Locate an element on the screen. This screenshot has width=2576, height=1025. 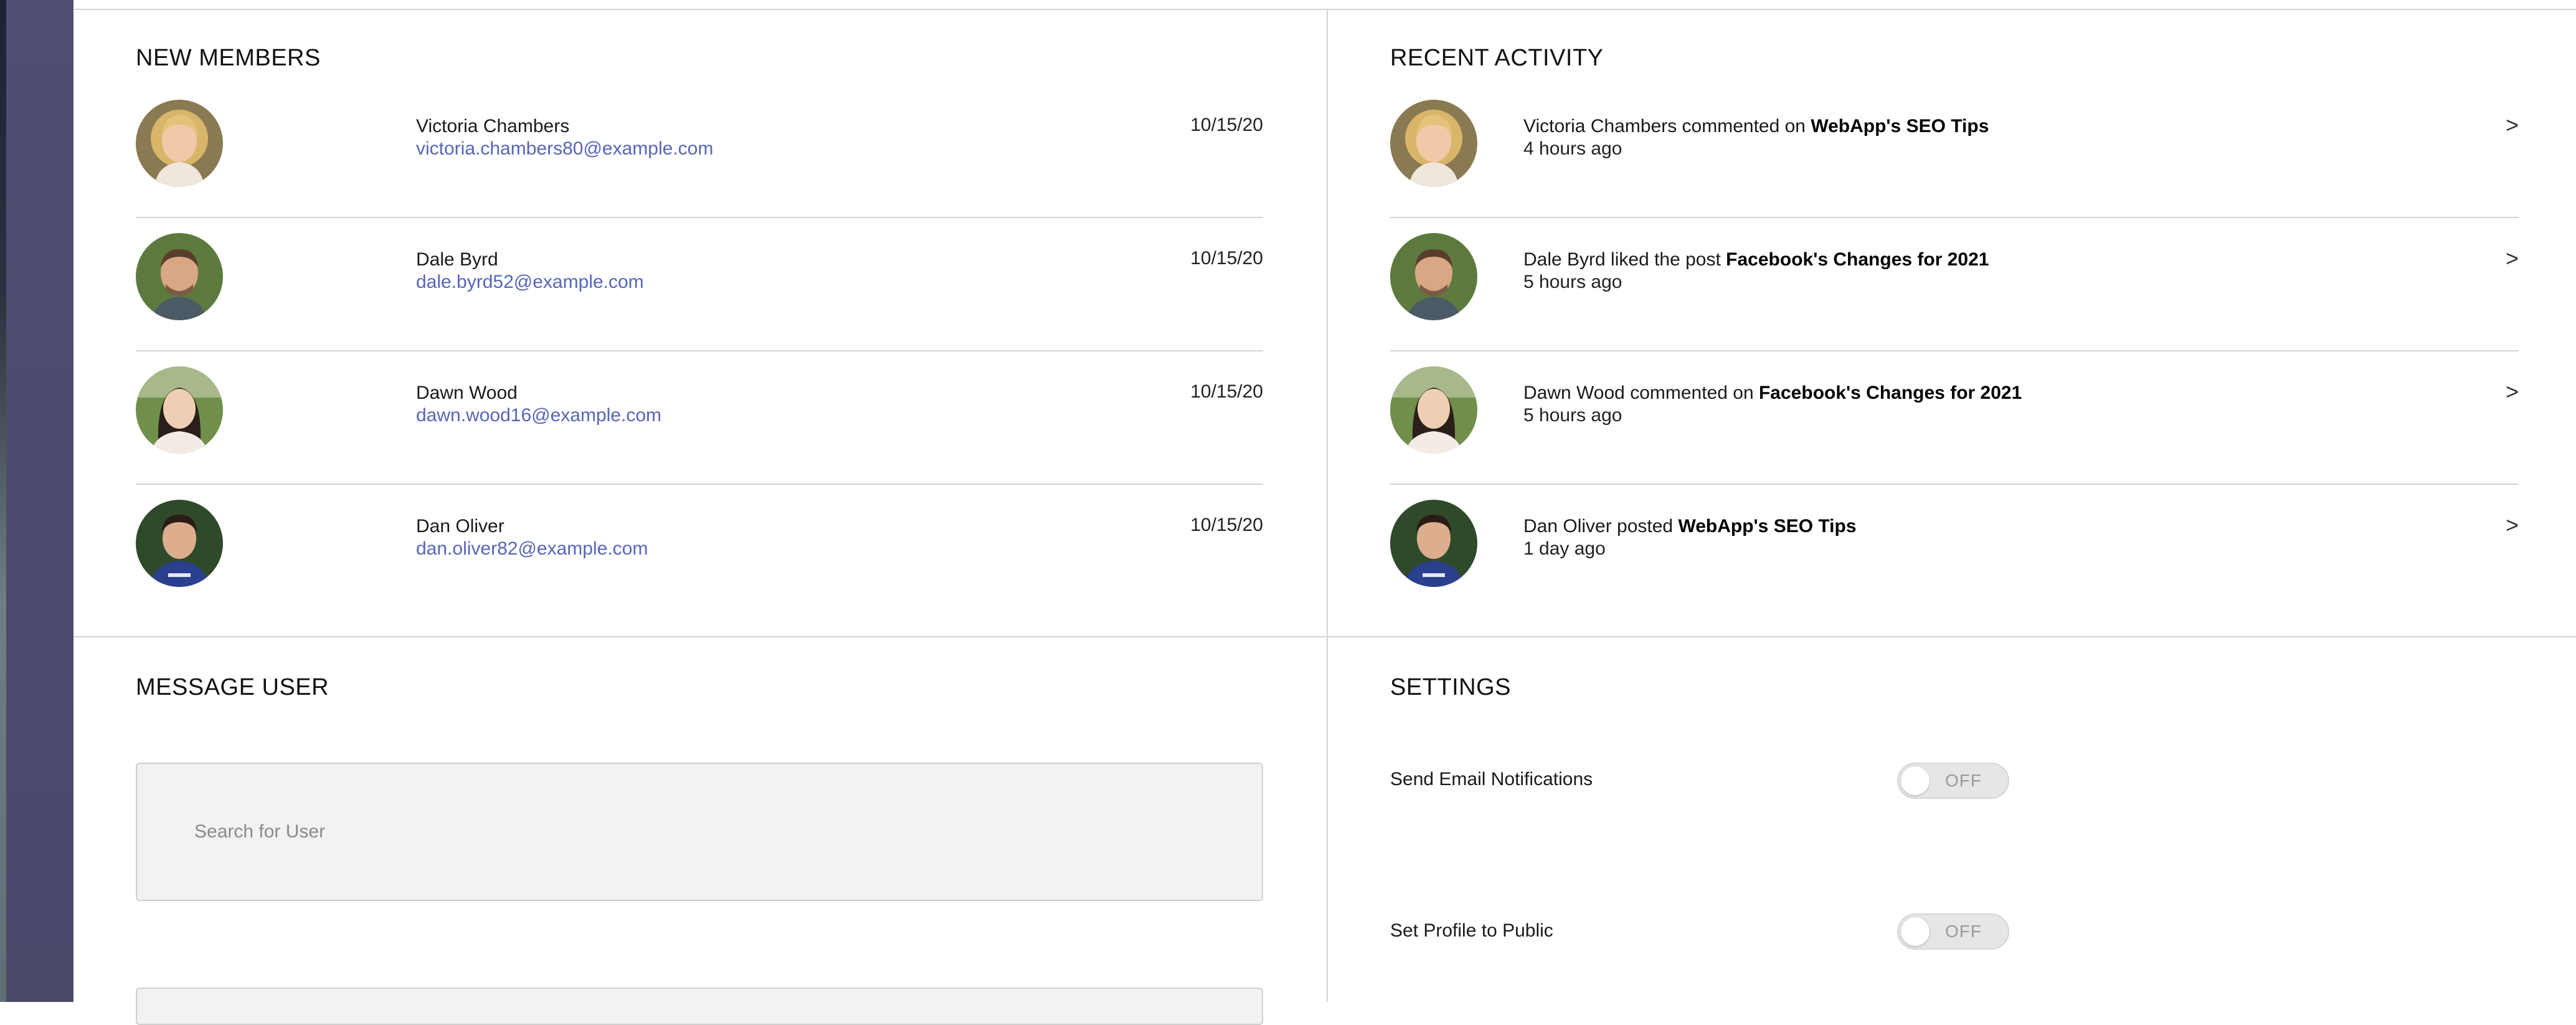
member-name: Dawn Wood is located at coordinates (467, 393).